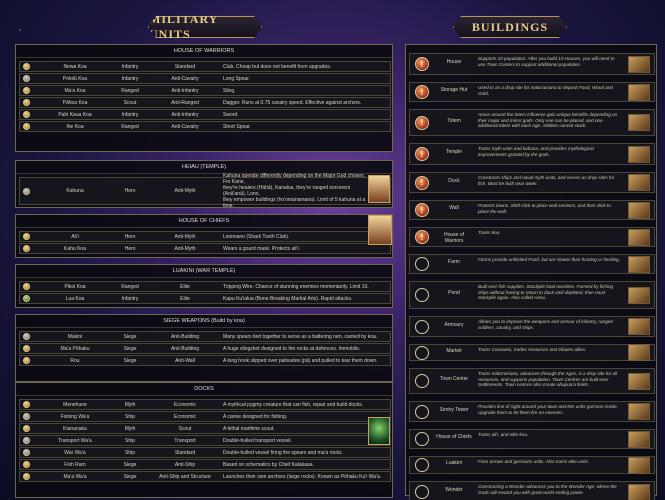  Describe the element at coordinates (185, 66) in the screenshot. I see `unit-role: Standard` at that location.